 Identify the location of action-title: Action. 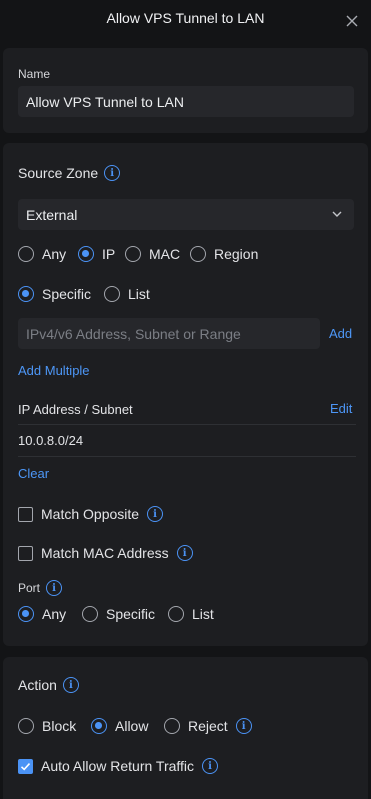
(37, 685).